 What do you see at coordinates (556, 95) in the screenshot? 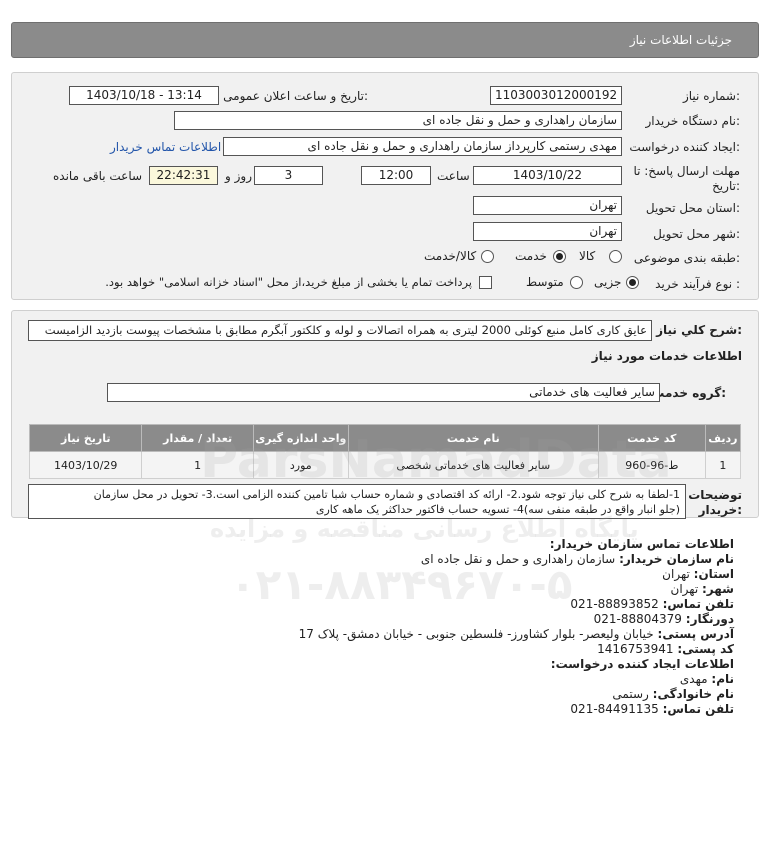
I see `need-number-field: 1103003012000192` at bounding box center [556, 95].